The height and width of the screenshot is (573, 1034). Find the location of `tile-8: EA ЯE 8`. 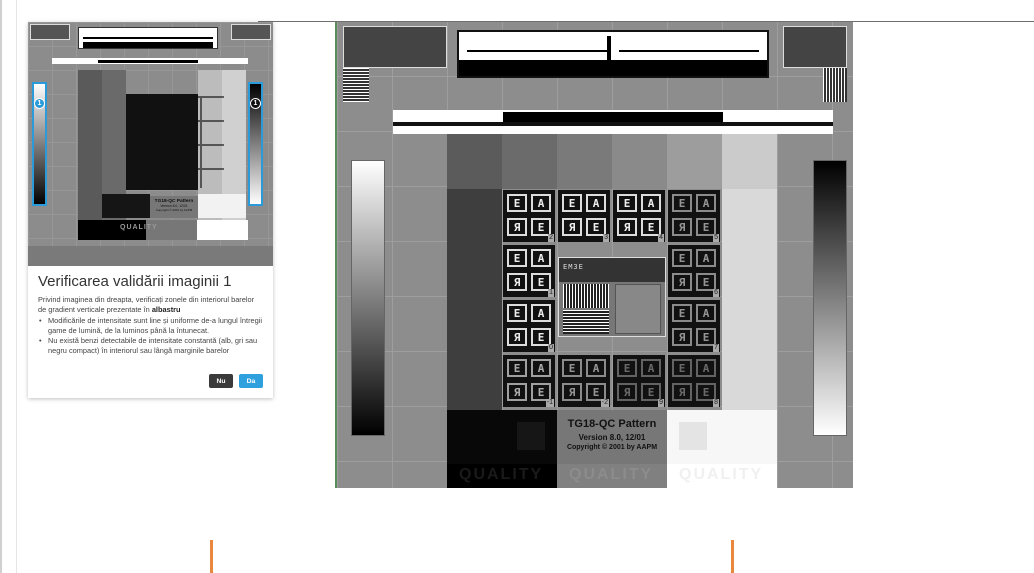

tile-8: EA ЯE 8 is located at coordinates (694, 381).